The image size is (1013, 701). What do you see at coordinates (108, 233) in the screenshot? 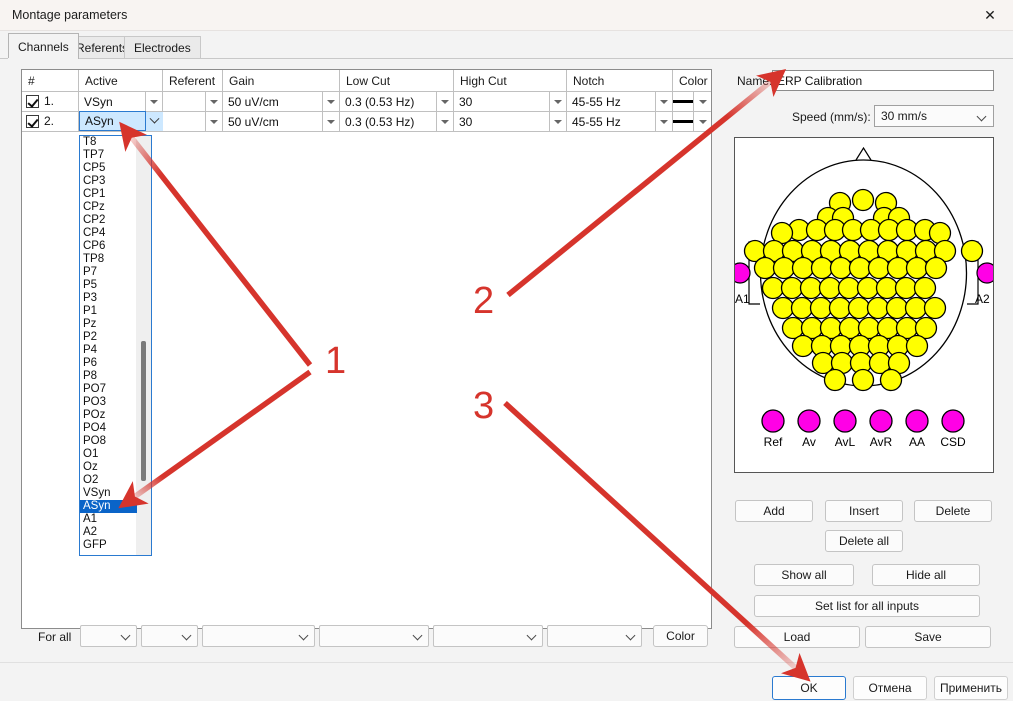
I see `dropdown-item: CP4` at bounding box center [108, 233].